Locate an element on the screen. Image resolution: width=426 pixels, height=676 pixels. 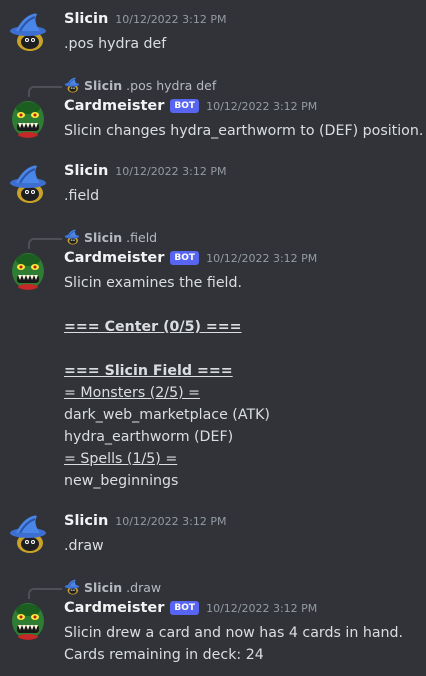
reply-preview: Slicin .draw is located at coordinates (112, 587).